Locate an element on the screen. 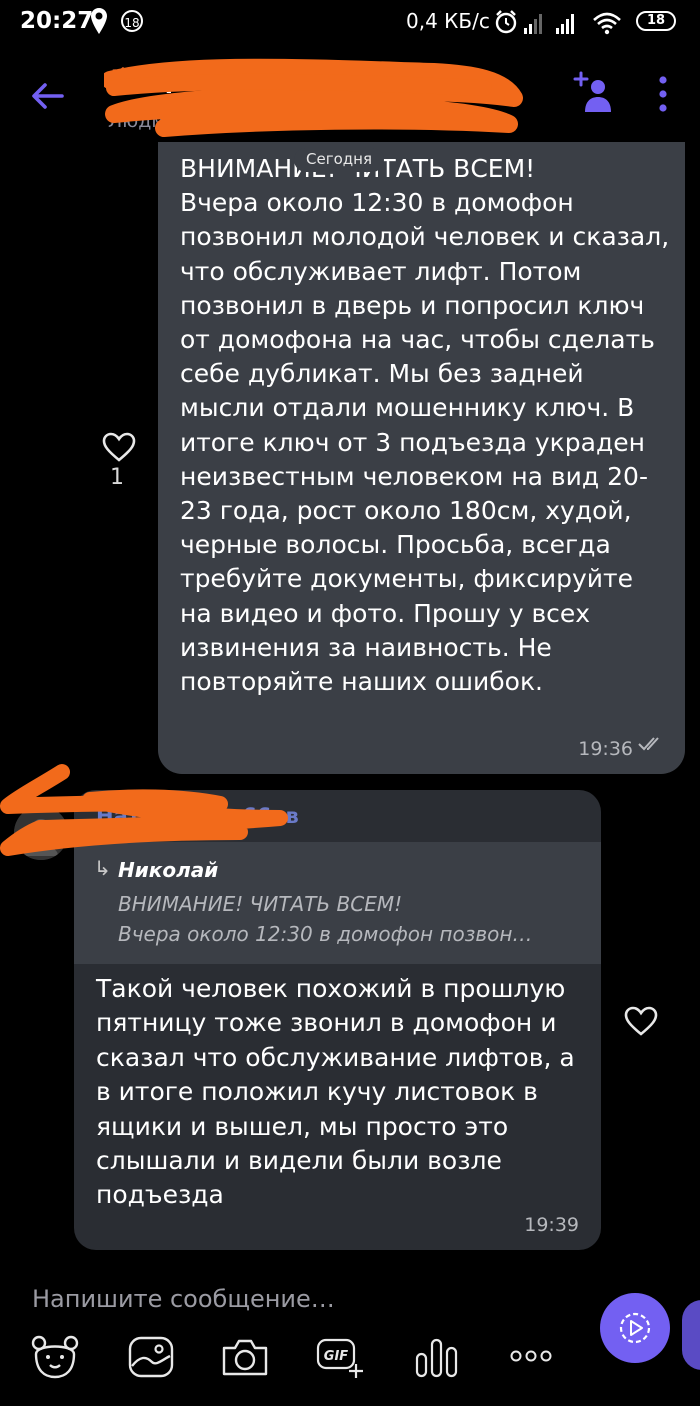  gallery-button is located at coordinates (151, 1357).